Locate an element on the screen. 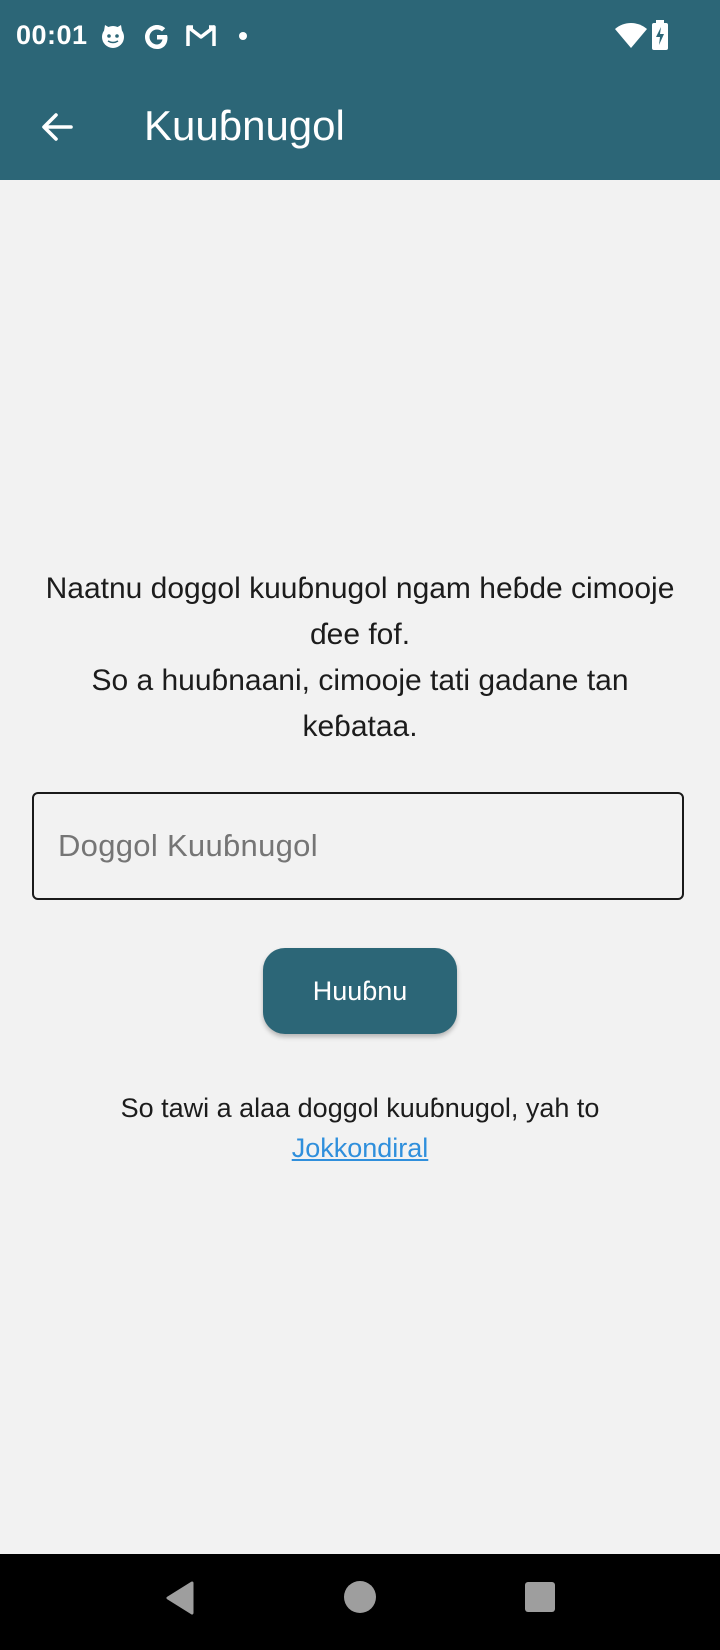  cat-face-icon is located at coordinates (113, 36).